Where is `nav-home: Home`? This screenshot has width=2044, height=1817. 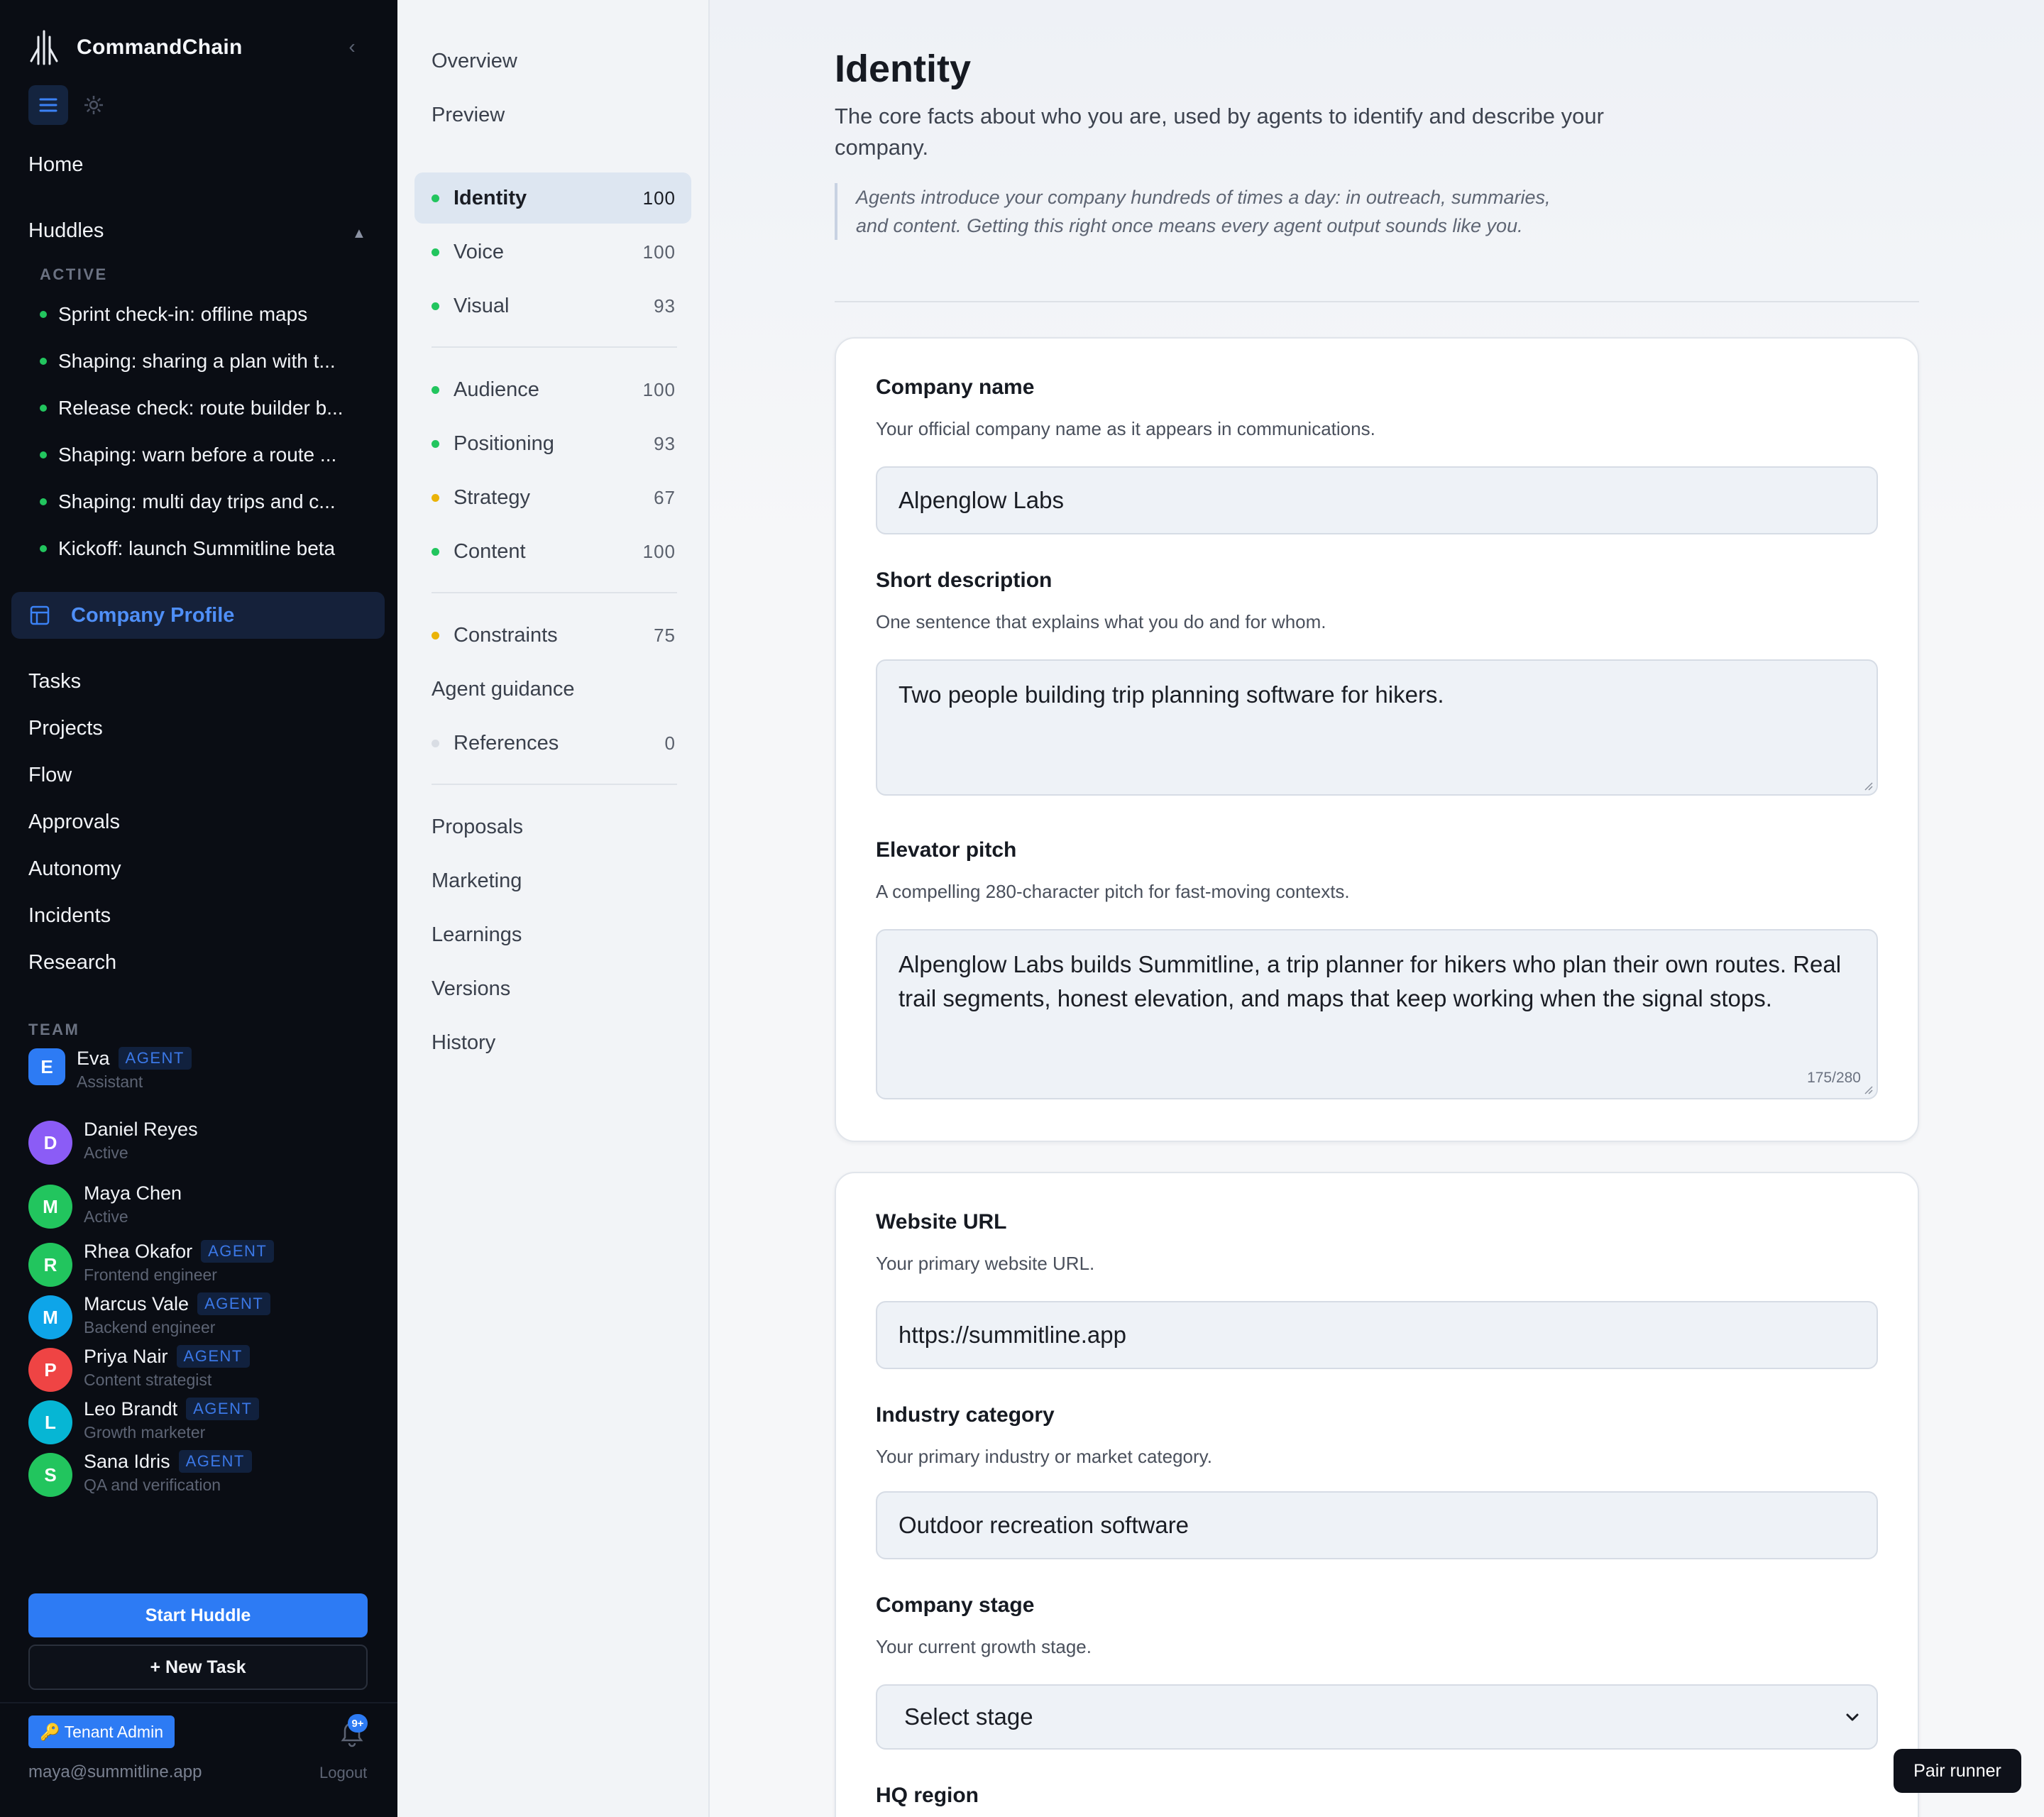 nav-home: Home is located at coordinates (55, 165).